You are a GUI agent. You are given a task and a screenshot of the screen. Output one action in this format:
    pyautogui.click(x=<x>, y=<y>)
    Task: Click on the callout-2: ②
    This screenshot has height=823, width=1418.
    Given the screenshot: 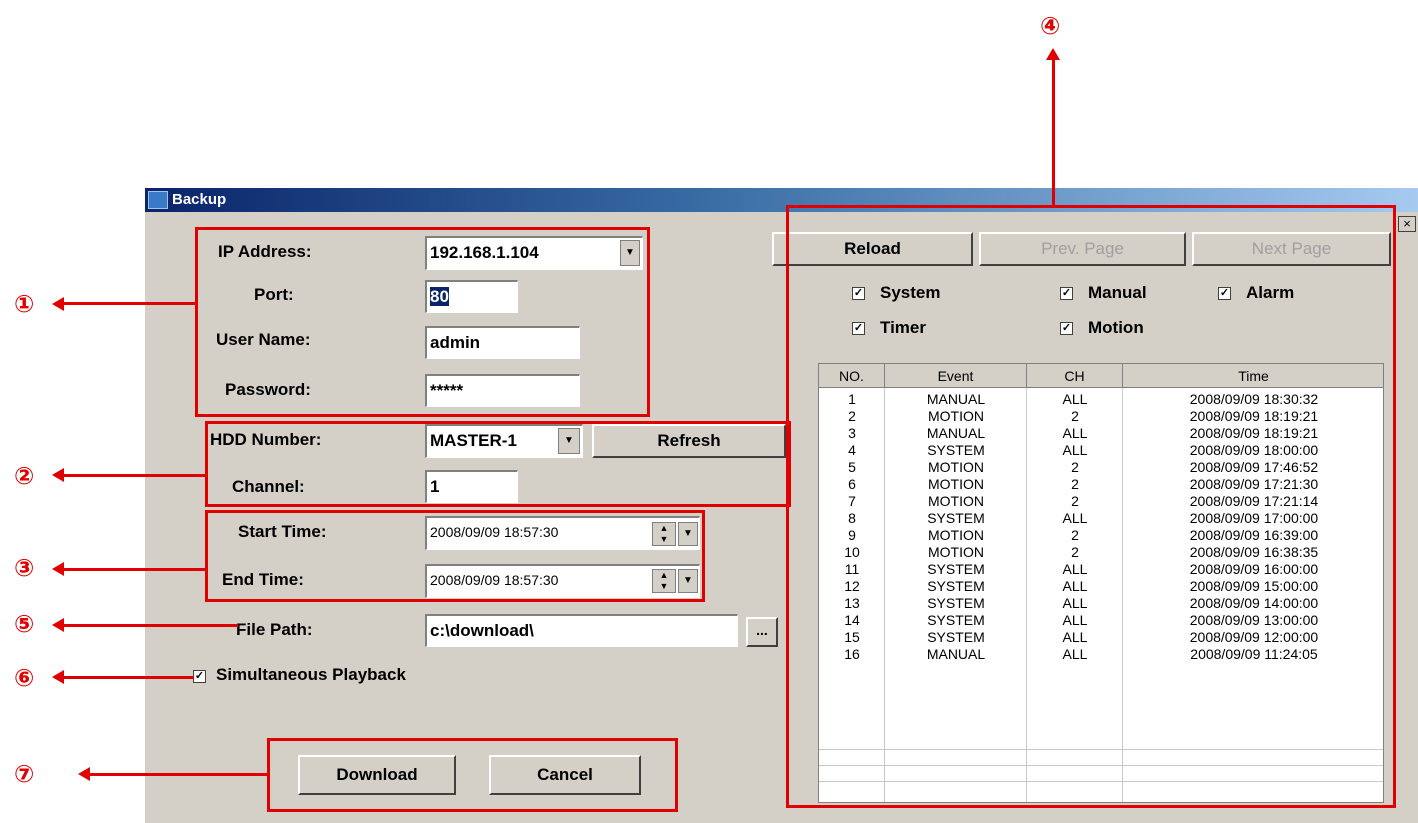 What is the action you would take?
    pyautogui.click(x=24, y=476)
    